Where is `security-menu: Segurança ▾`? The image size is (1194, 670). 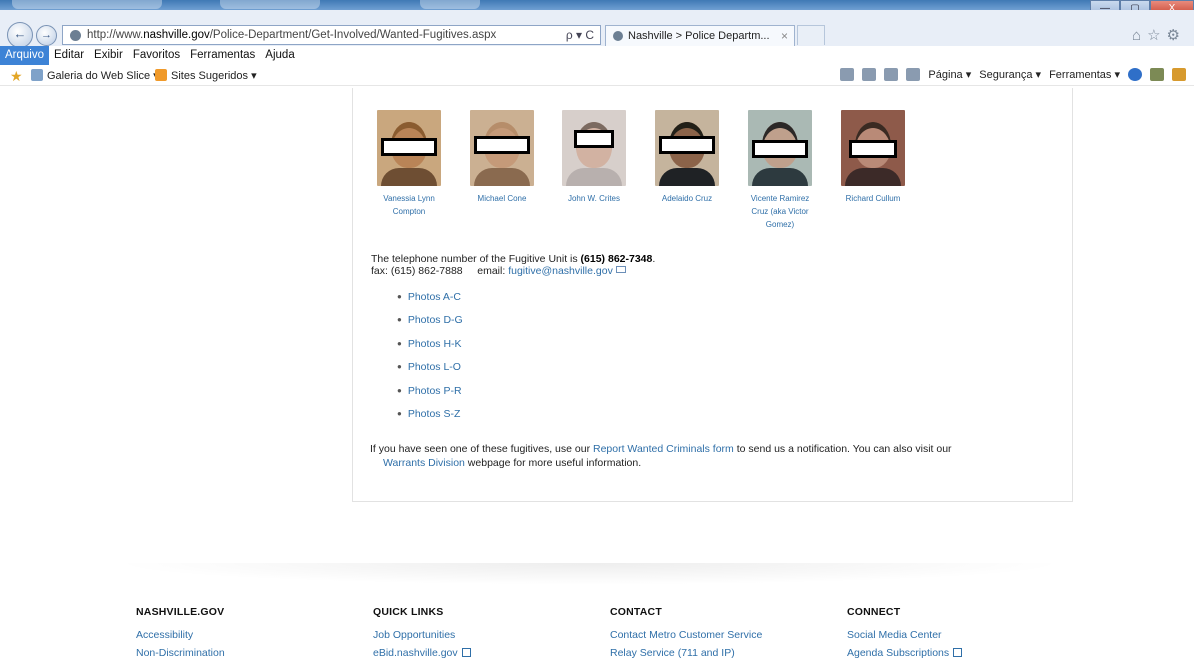
security-menu: Segurança ▾ is located at coordinates (1010, 74).